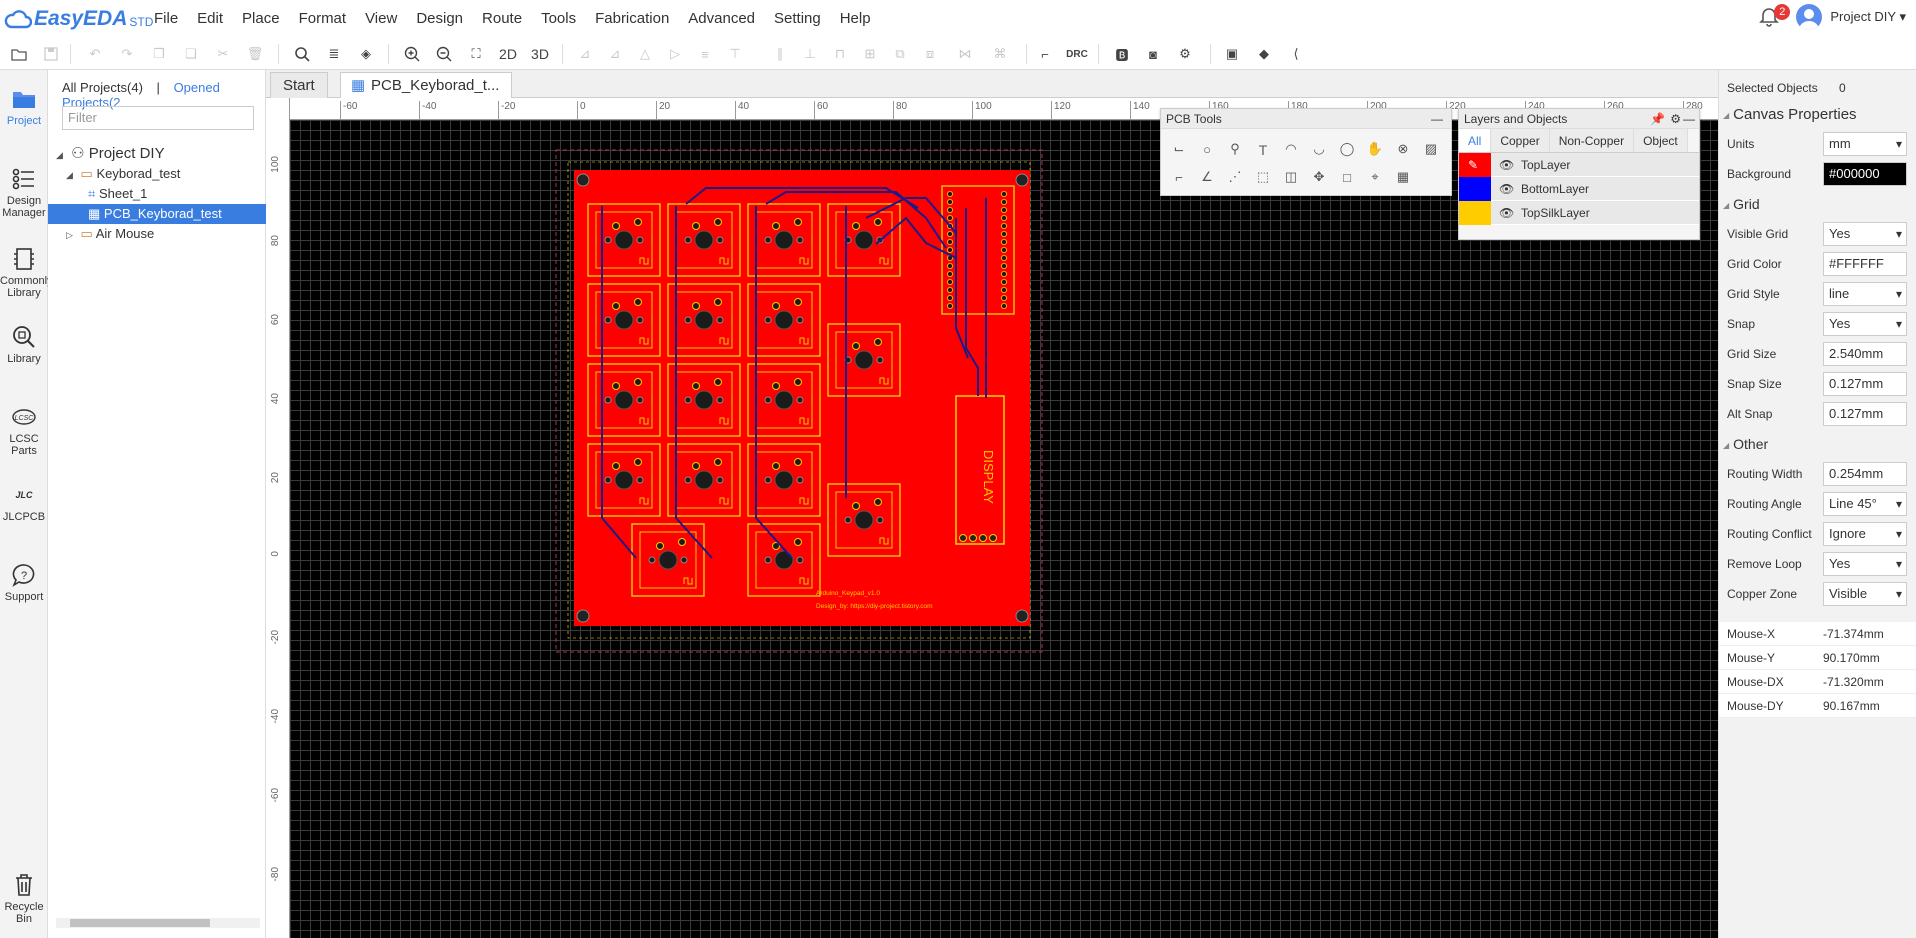  Describe the element at coordinates (1291, 177) in the screenshot. I see `copper-area-icon: ◫` at that location.